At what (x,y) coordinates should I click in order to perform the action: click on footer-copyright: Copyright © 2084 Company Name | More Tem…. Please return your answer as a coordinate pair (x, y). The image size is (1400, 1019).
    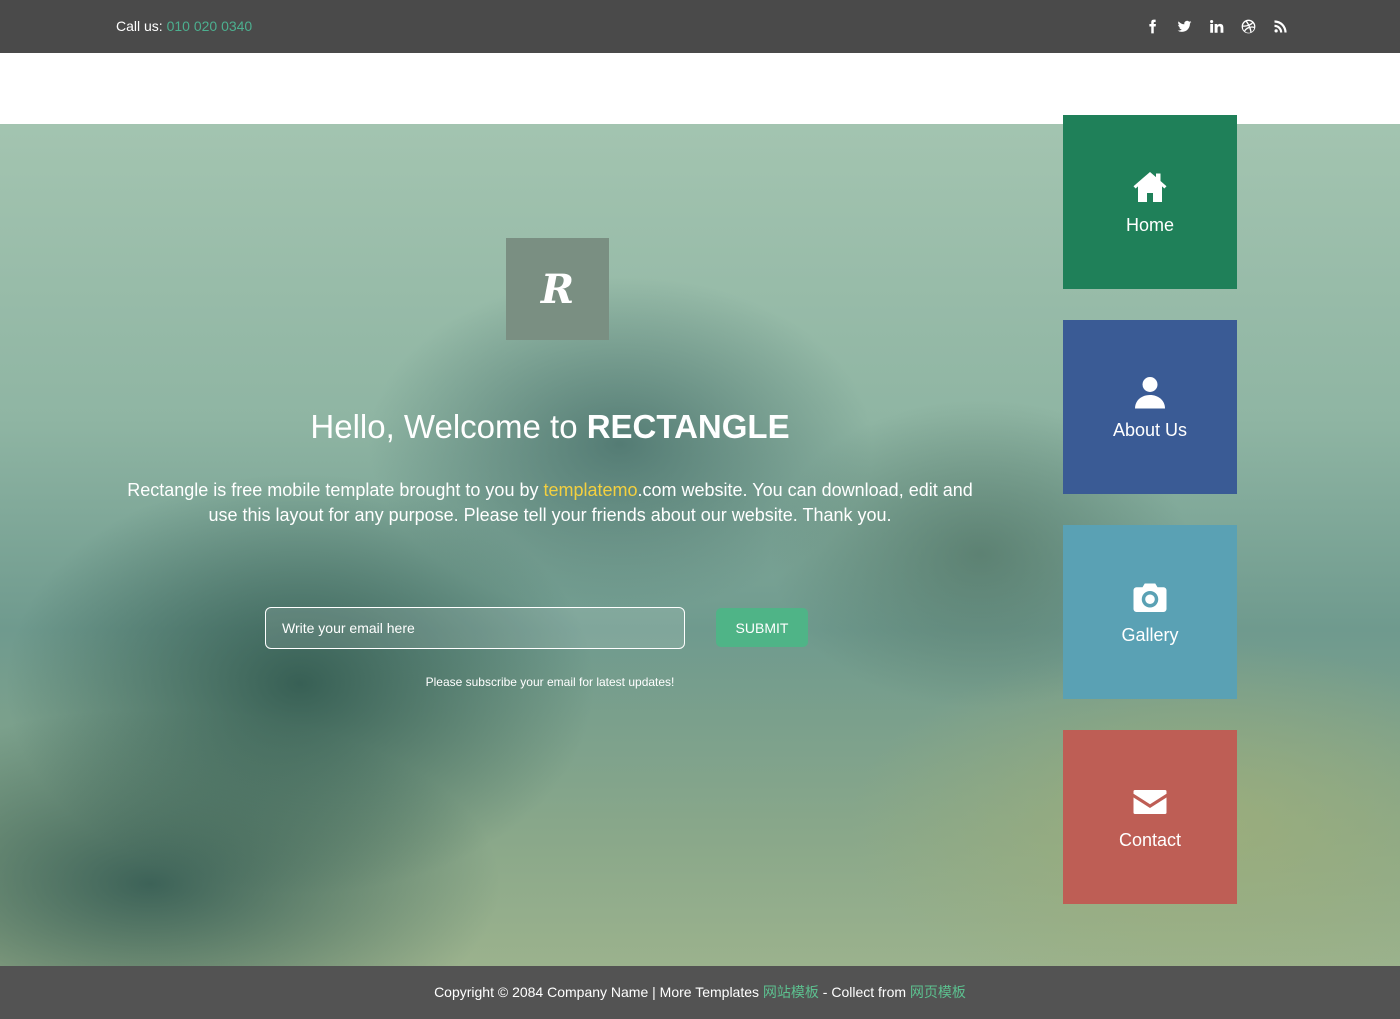
    Looking at the image, I should click on (598, 992).